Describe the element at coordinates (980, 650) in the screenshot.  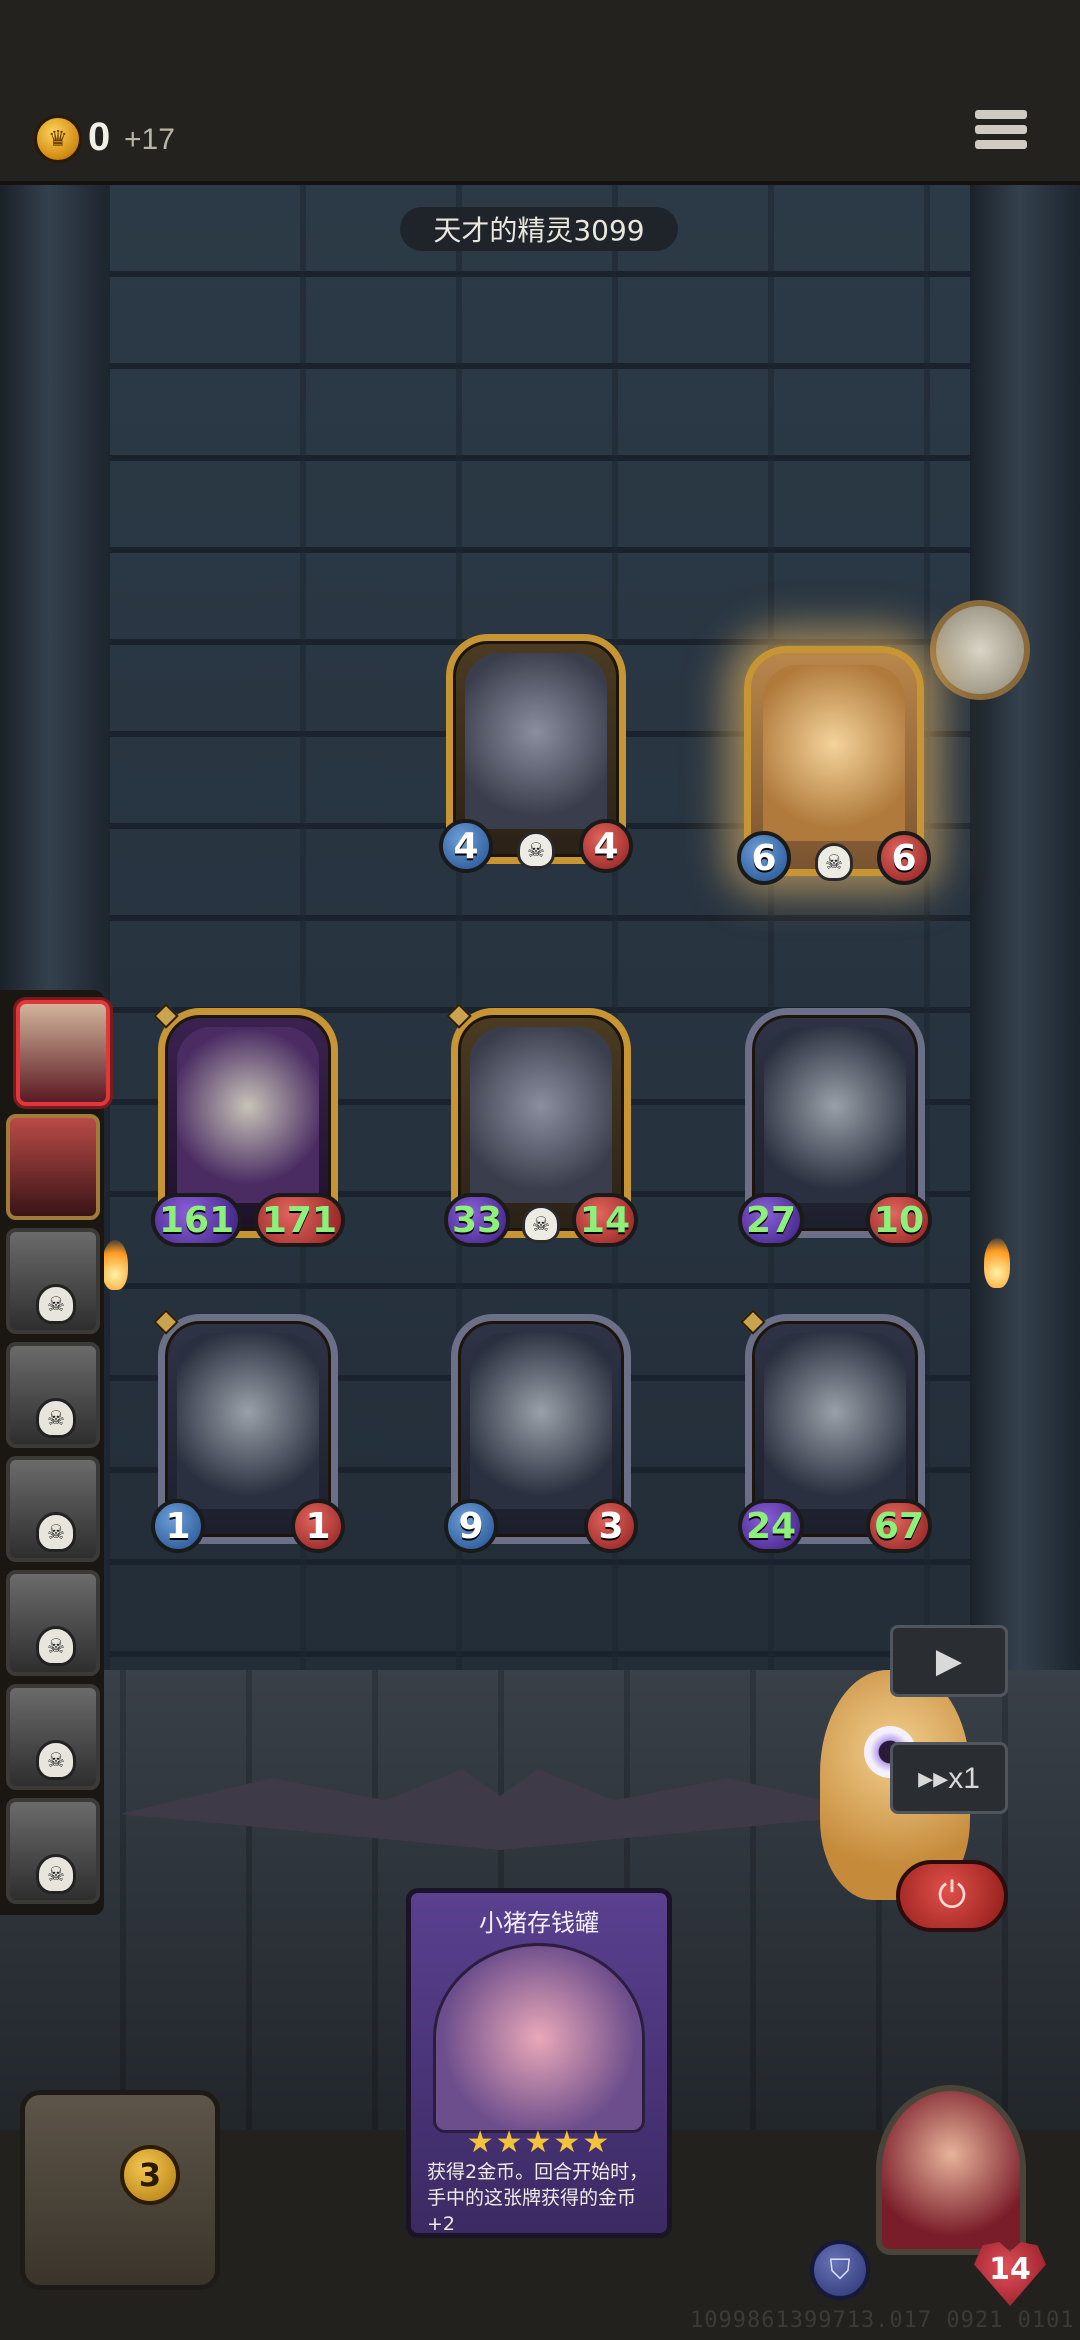
I see `stopwatch-icon` at that location.